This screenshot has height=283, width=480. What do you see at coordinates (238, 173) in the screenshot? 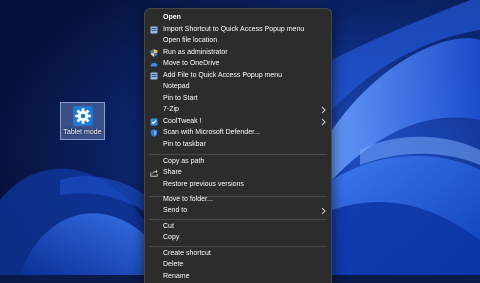
I see `menu-item-share: Share` at bounding box center [238, 173].